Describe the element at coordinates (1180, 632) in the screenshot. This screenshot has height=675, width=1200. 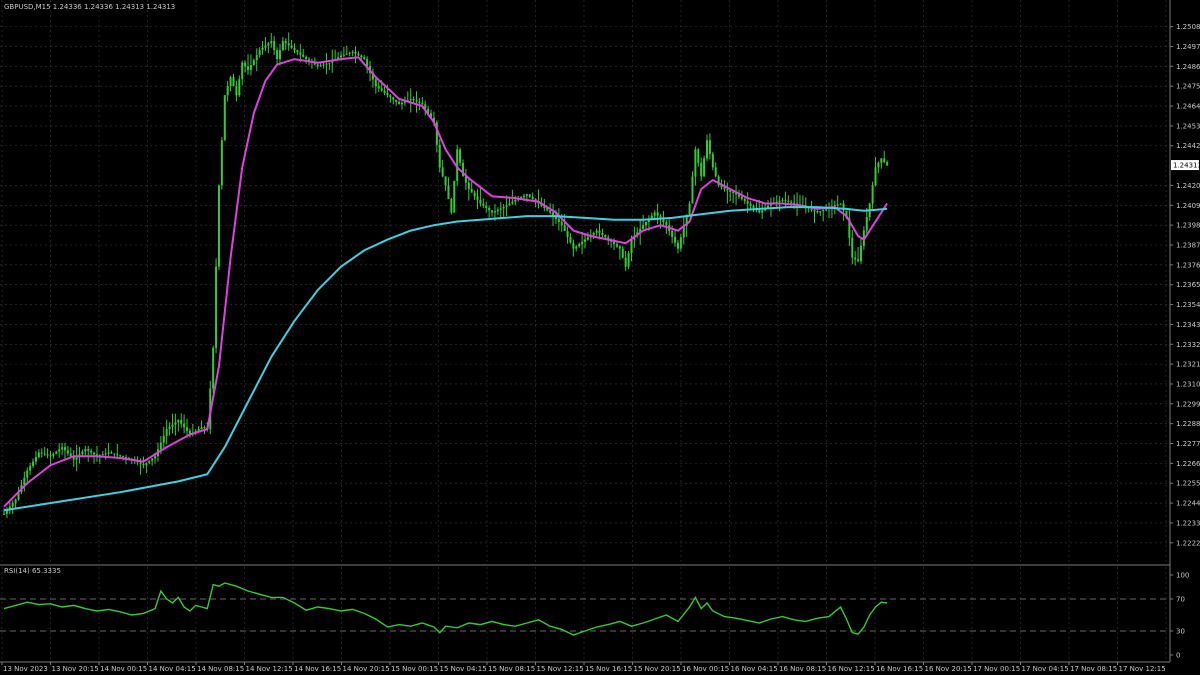
I see `rsi-tick-label: 30` at that location.